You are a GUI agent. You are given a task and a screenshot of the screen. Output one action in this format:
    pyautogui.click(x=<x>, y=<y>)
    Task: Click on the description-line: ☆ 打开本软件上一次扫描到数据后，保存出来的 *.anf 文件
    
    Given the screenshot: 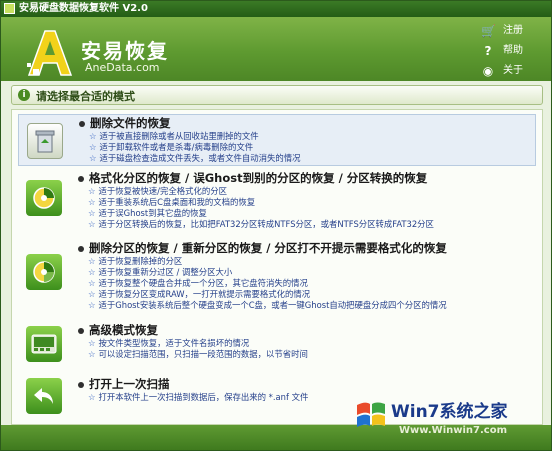 What is the action you would take?
    pyautogui.click(x=198, y=397)
    